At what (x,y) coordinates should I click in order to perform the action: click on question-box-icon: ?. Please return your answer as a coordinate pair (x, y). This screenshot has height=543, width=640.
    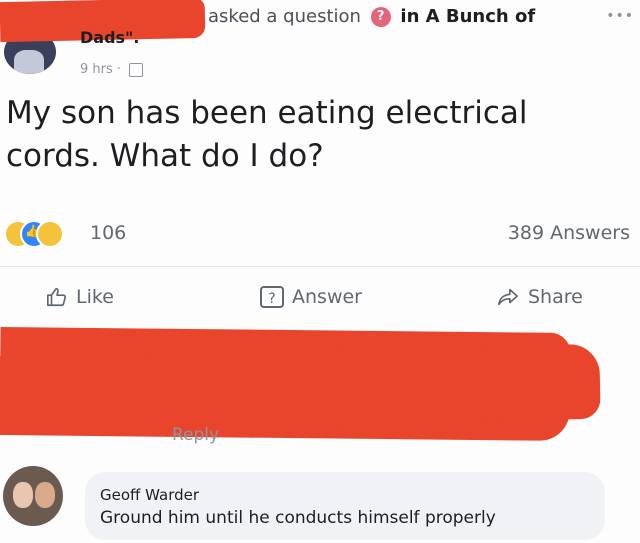
    Looking at the image, I should click on (272, 297).